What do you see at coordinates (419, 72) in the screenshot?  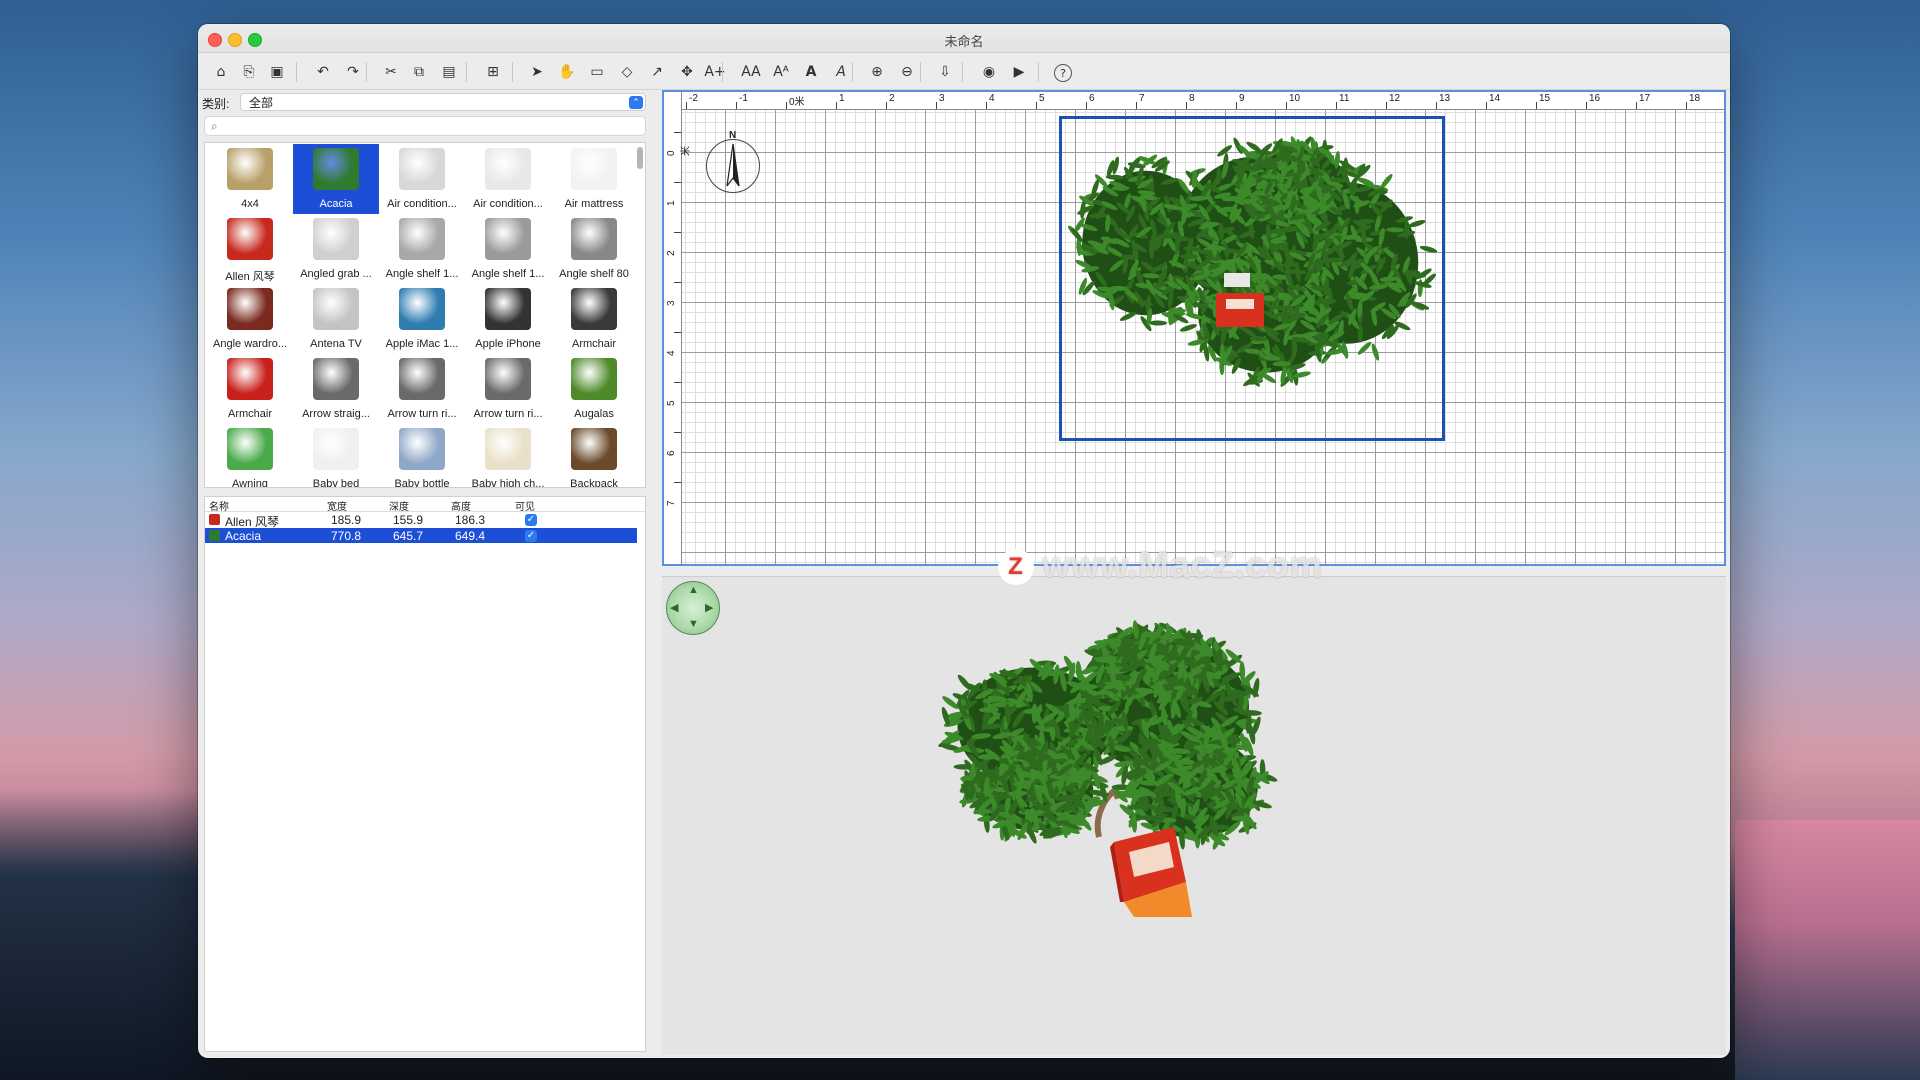 I see `copy-icon: ⧉` at bounding box center [419, 72].